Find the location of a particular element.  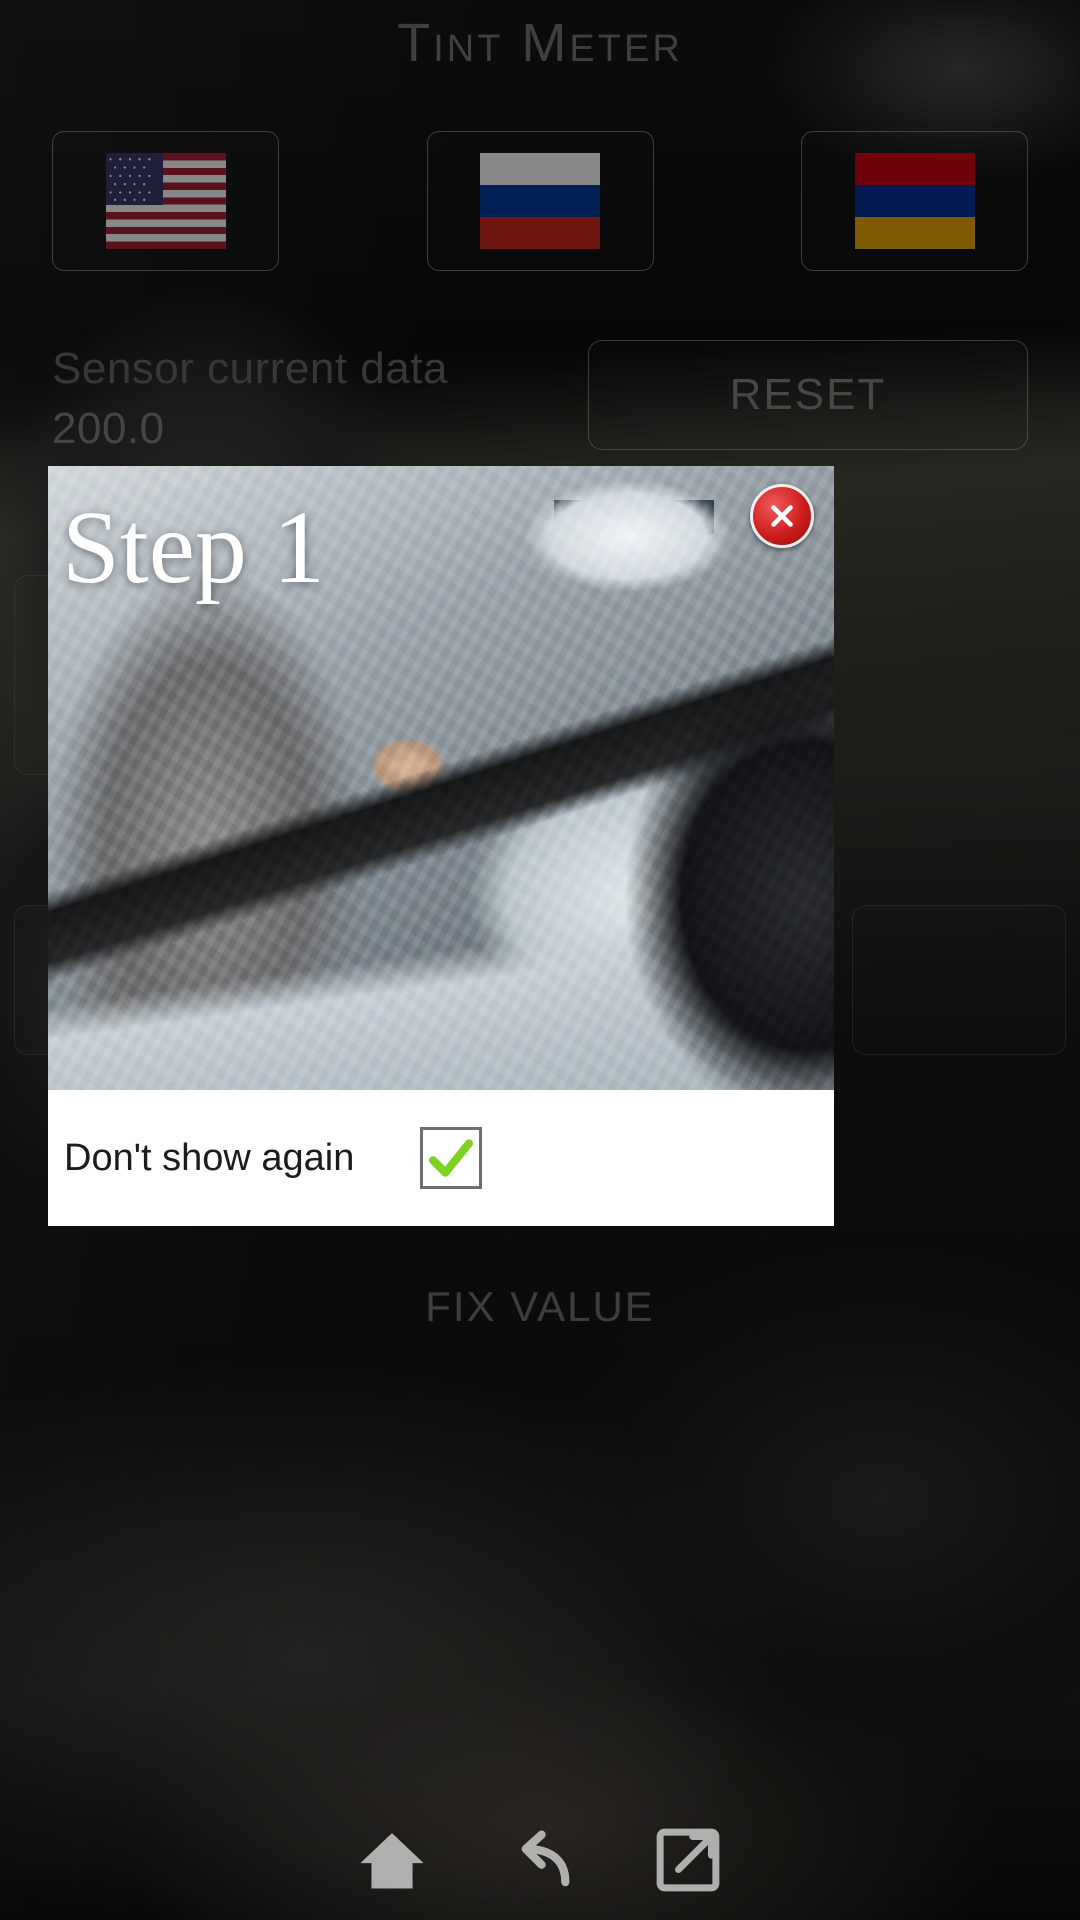

close-icon is located at coordinates (782, 516).